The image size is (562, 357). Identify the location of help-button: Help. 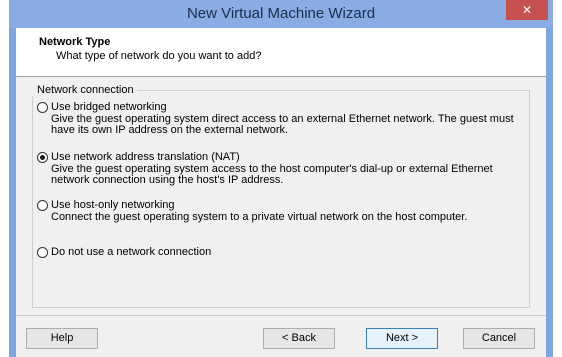
(62, 338).